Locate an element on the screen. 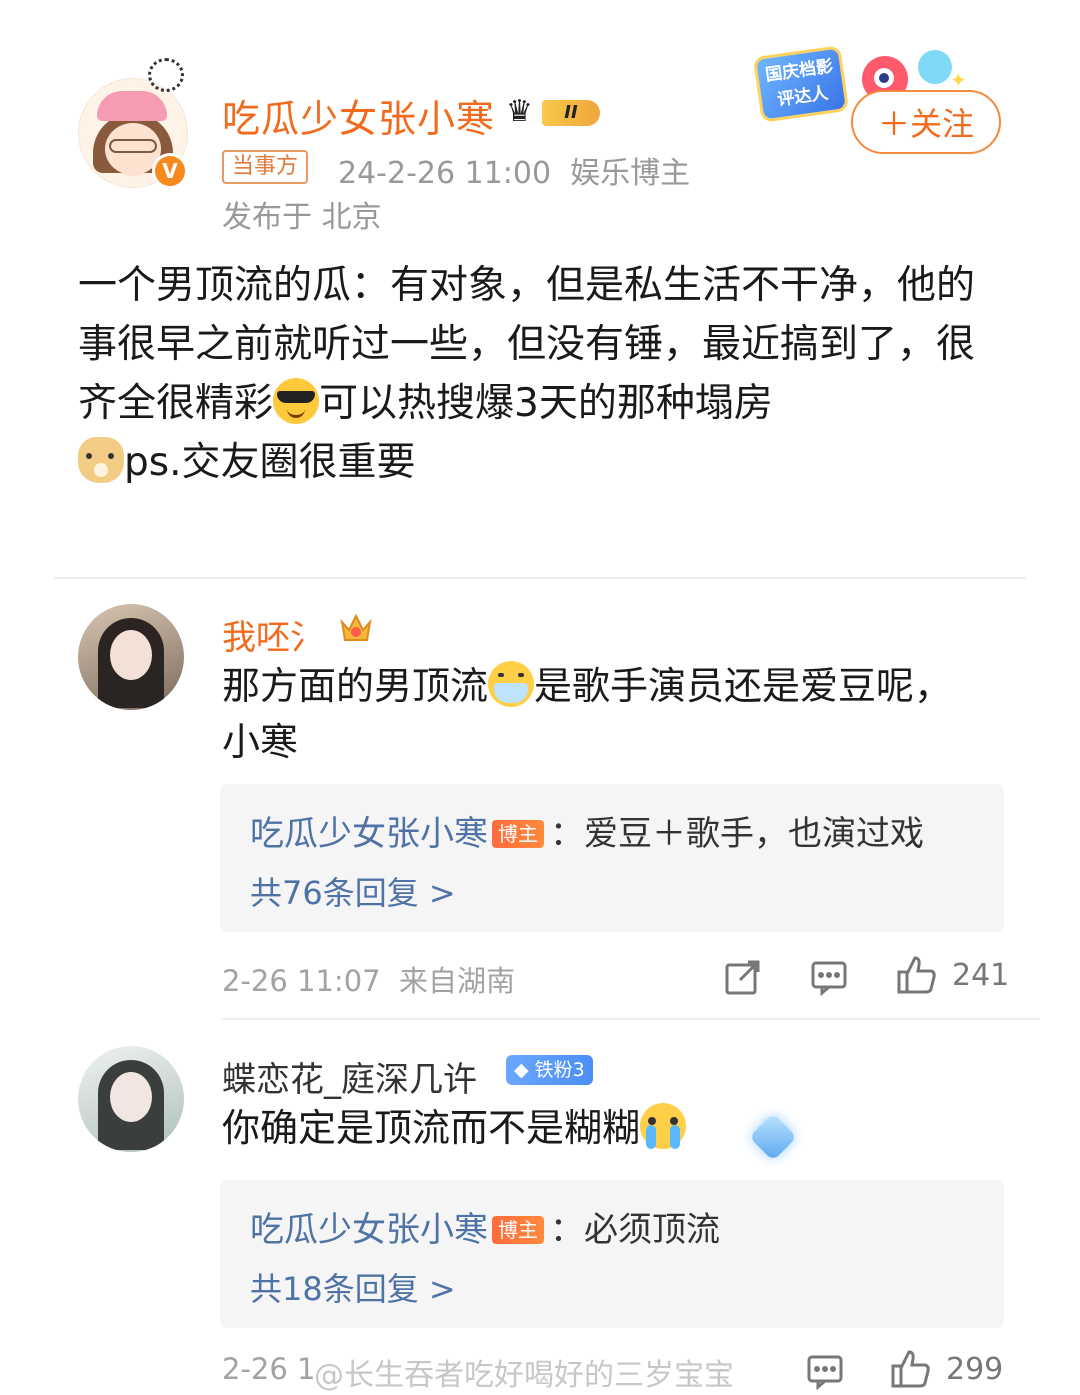  promo-badge-label: 国庆档影评达人 is located at coordinates (801, 84).